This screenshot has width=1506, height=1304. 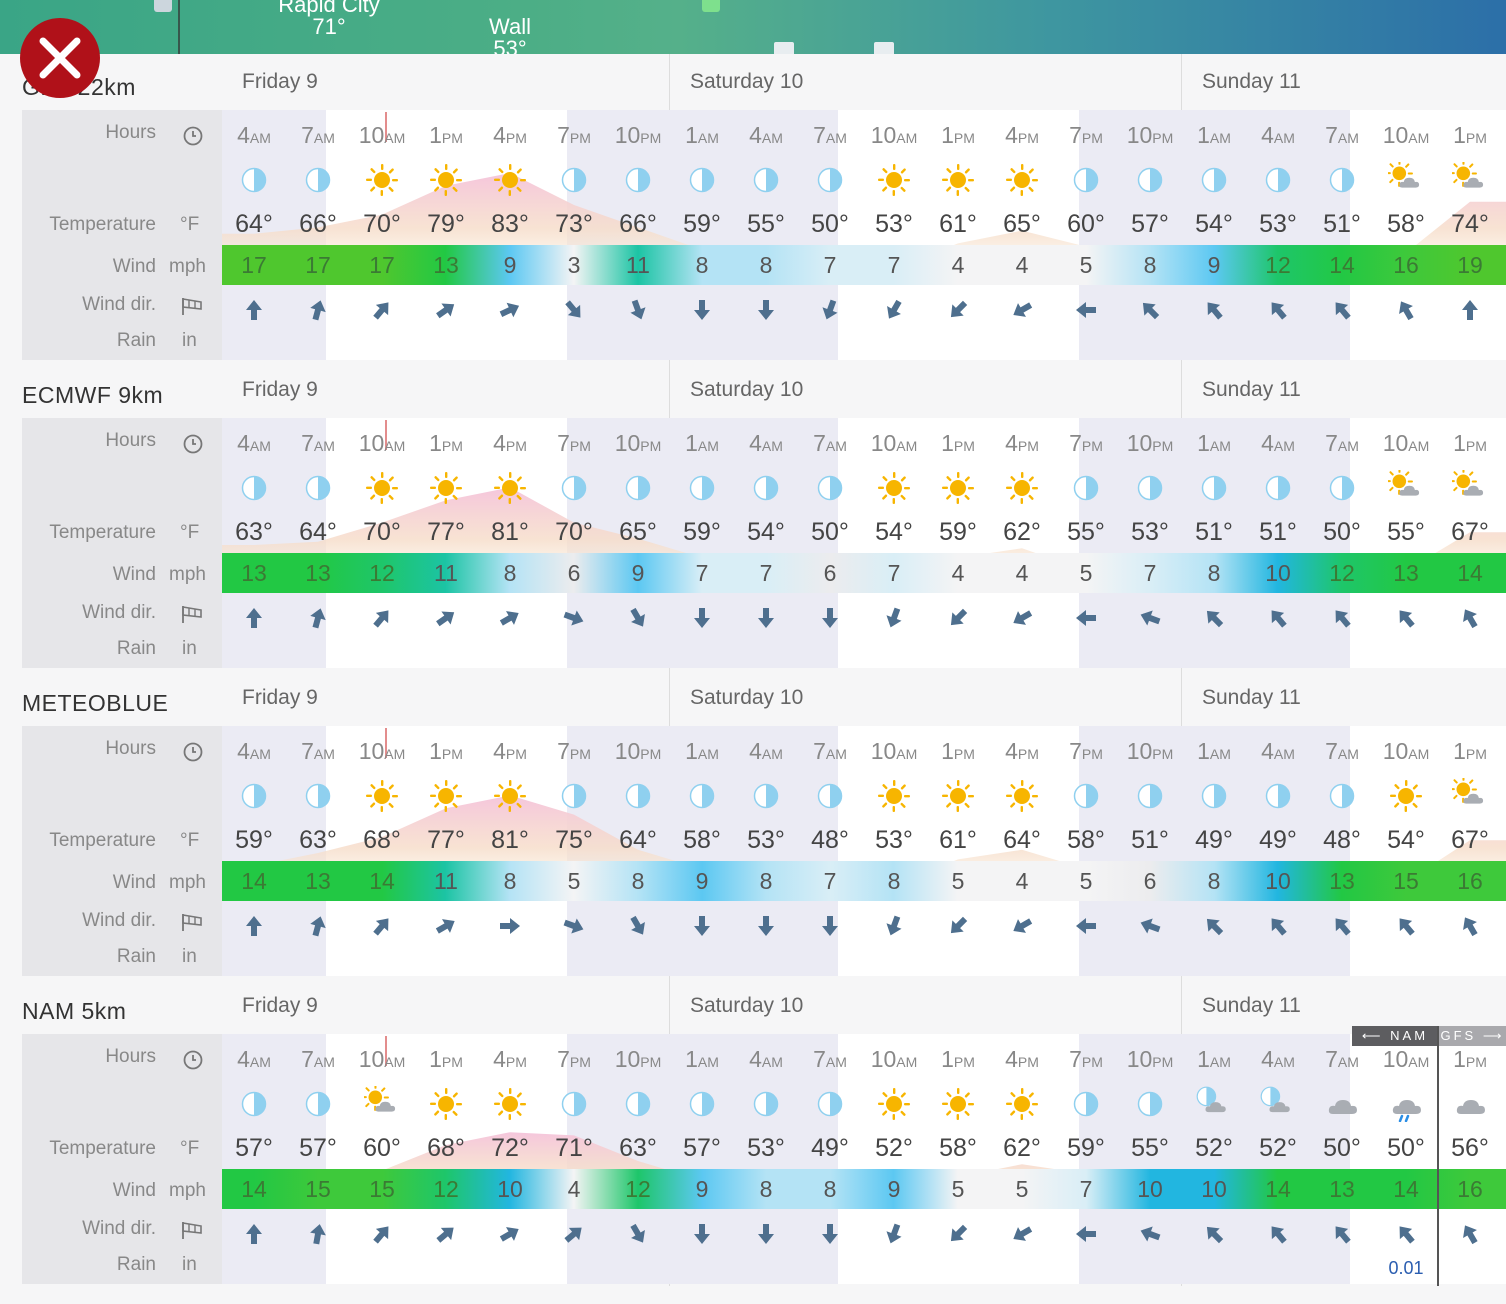 I want to click on close-button, so click(x=60, y=58).